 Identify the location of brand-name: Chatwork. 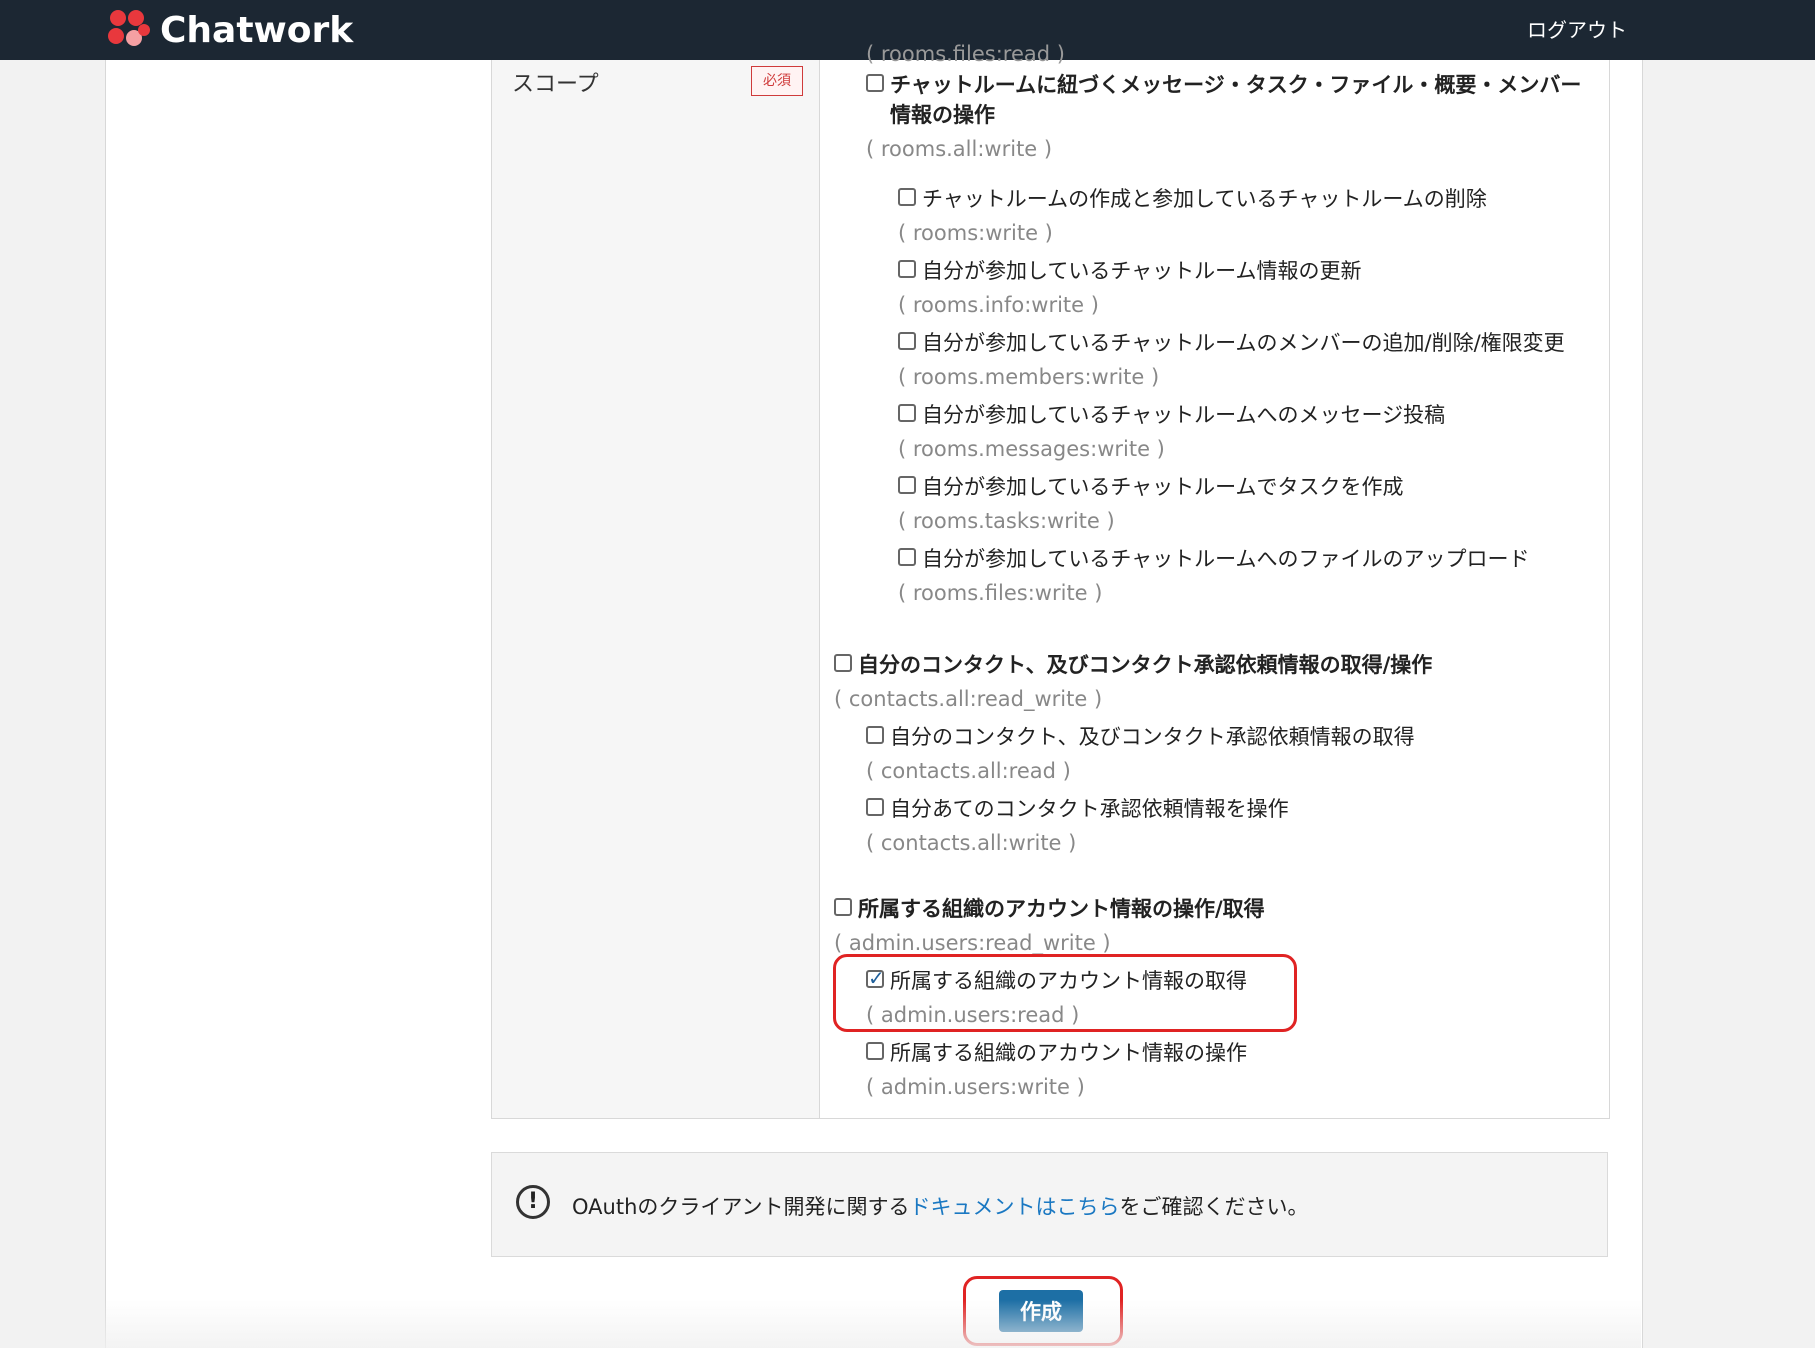
(257, 30).